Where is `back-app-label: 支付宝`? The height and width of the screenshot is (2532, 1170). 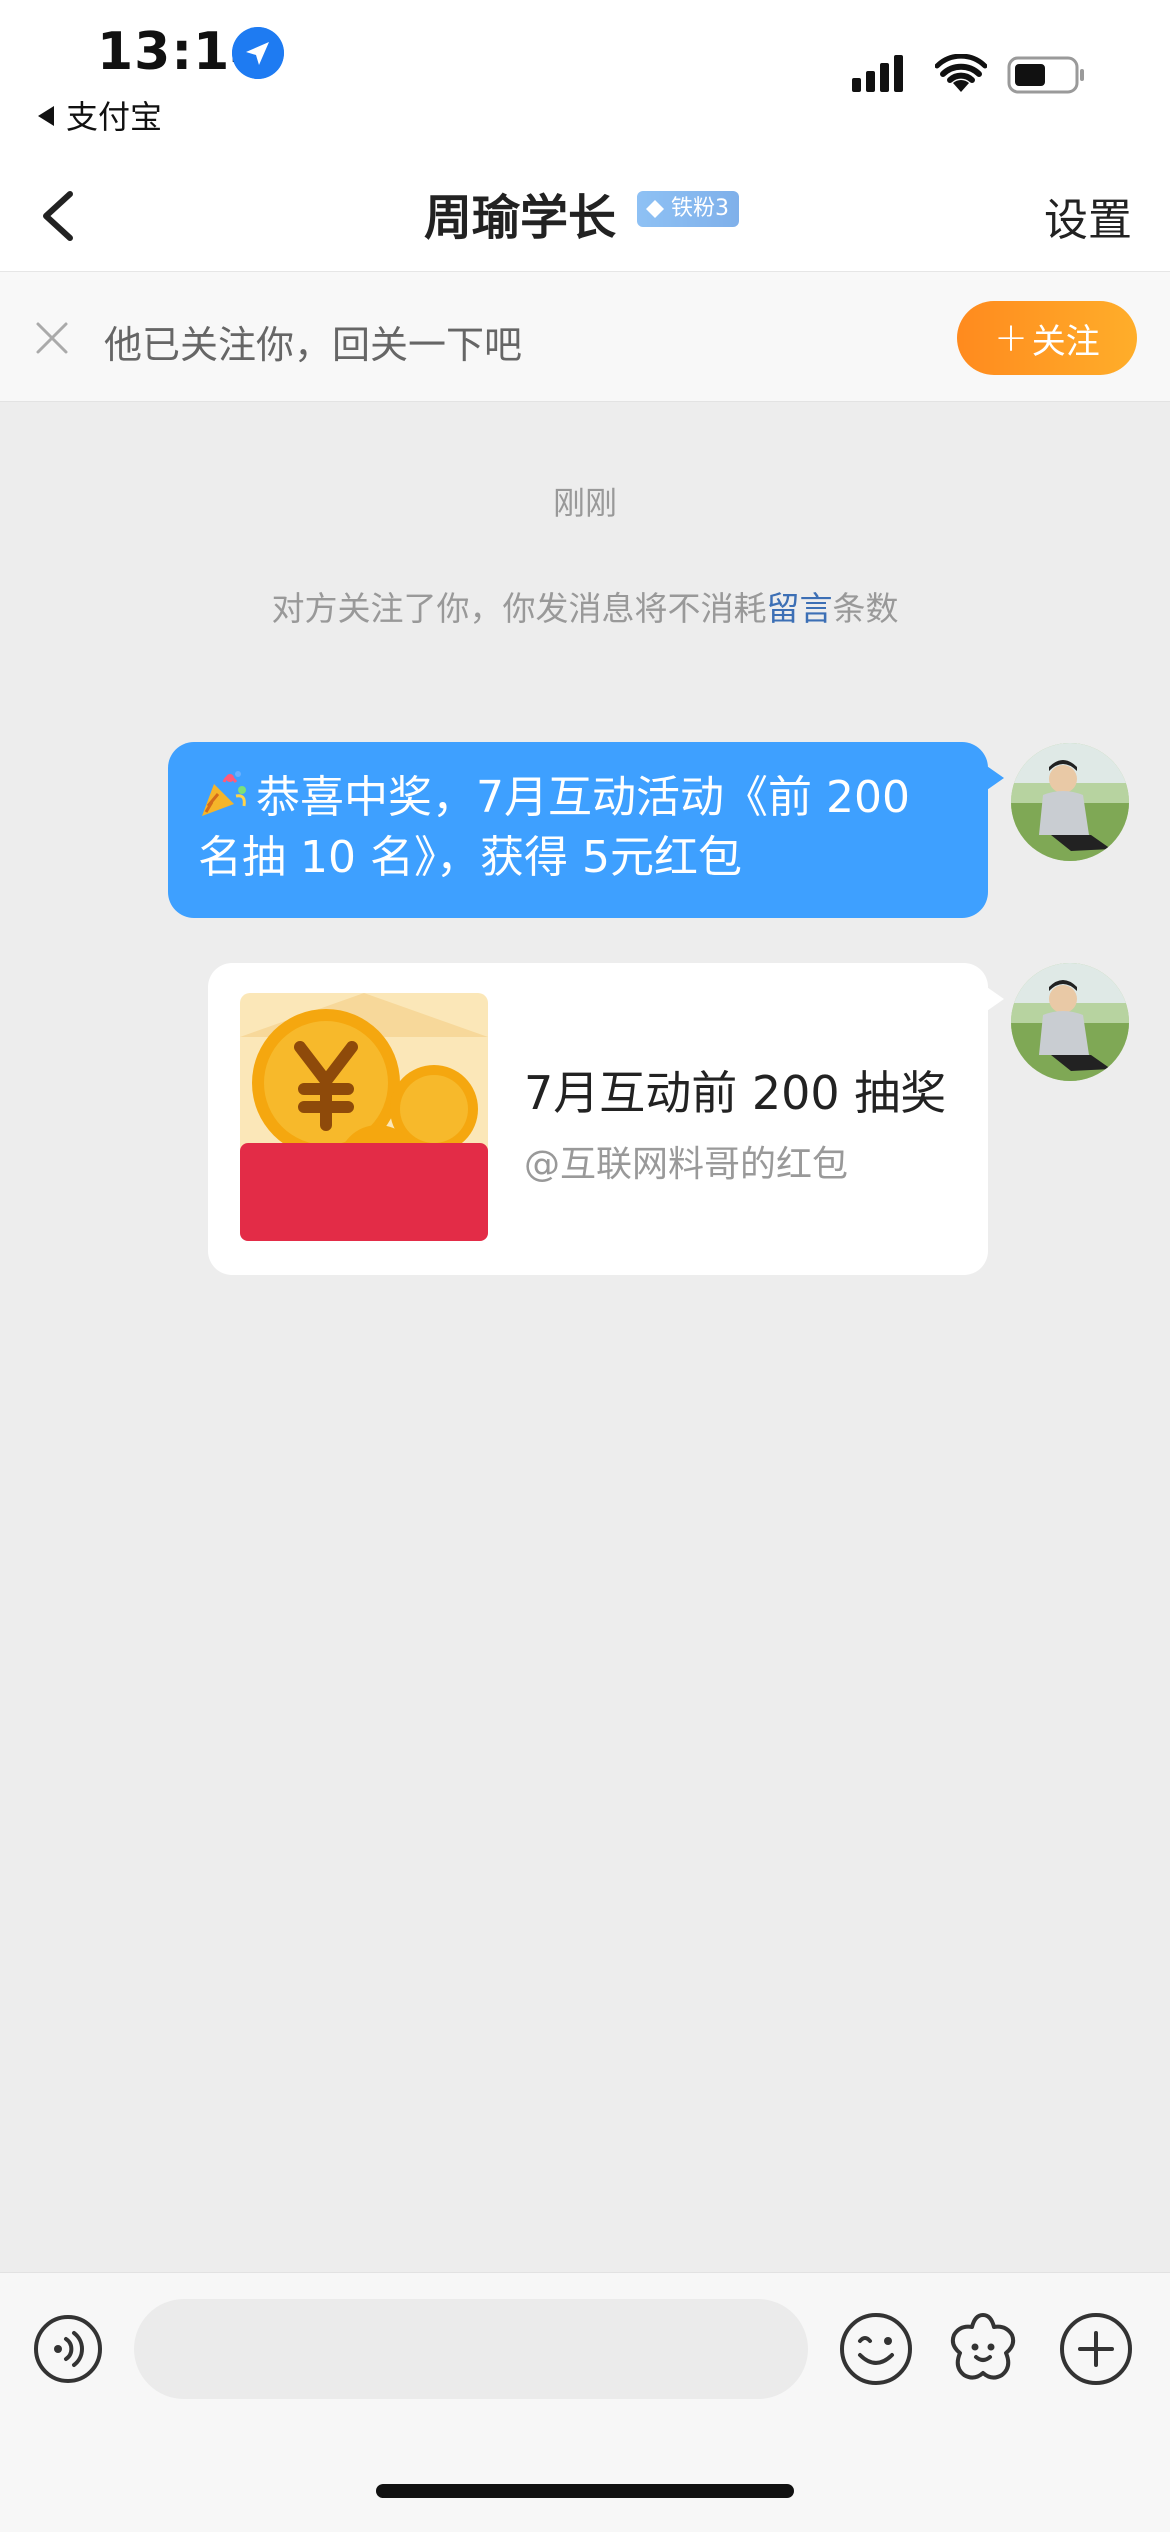 back-app-label: 支付宝 is located at coordinates (114, 117).